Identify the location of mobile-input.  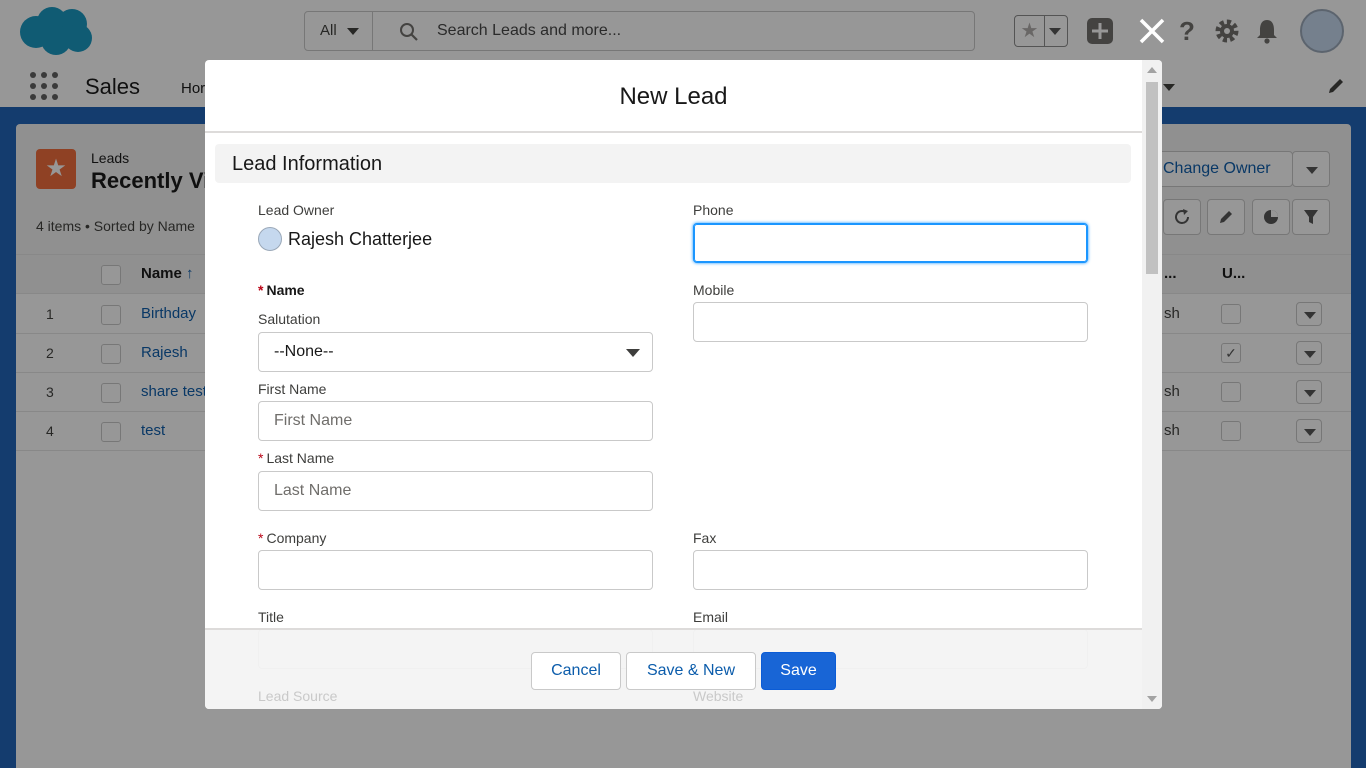
(890, 322).